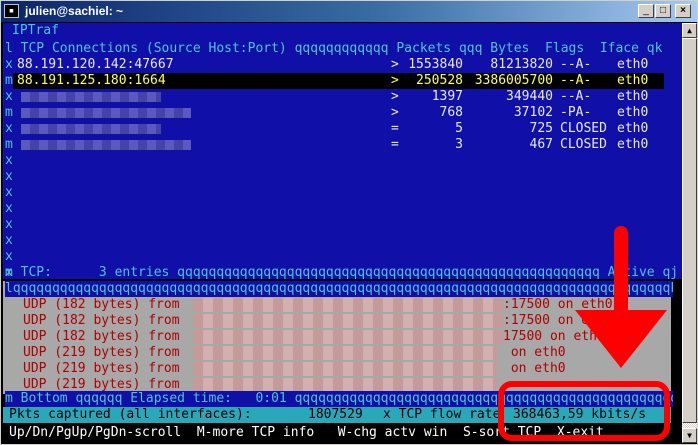 The image size is (698, 445). Describe the element at coordinates (459, 144) in the screenshot. I see `packets: 3` at that location.